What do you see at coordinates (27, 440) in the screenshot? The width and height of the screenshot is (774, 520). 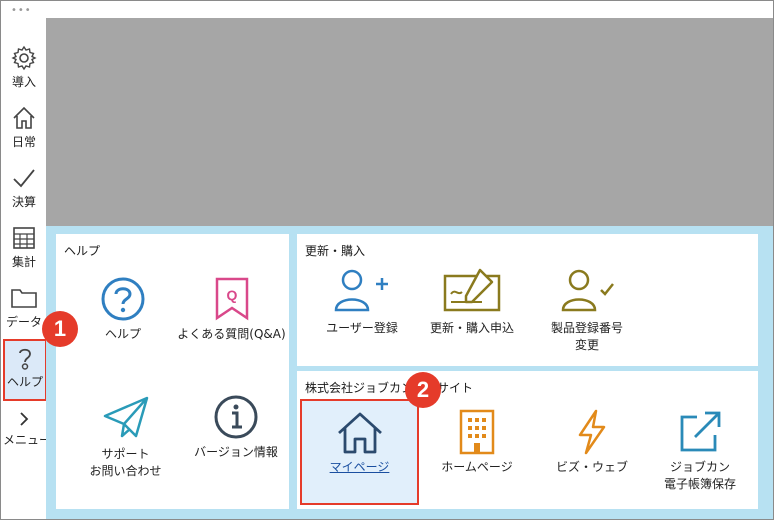 I see `sidebar-item-label: メニュー` at bounding box center [27, 440].